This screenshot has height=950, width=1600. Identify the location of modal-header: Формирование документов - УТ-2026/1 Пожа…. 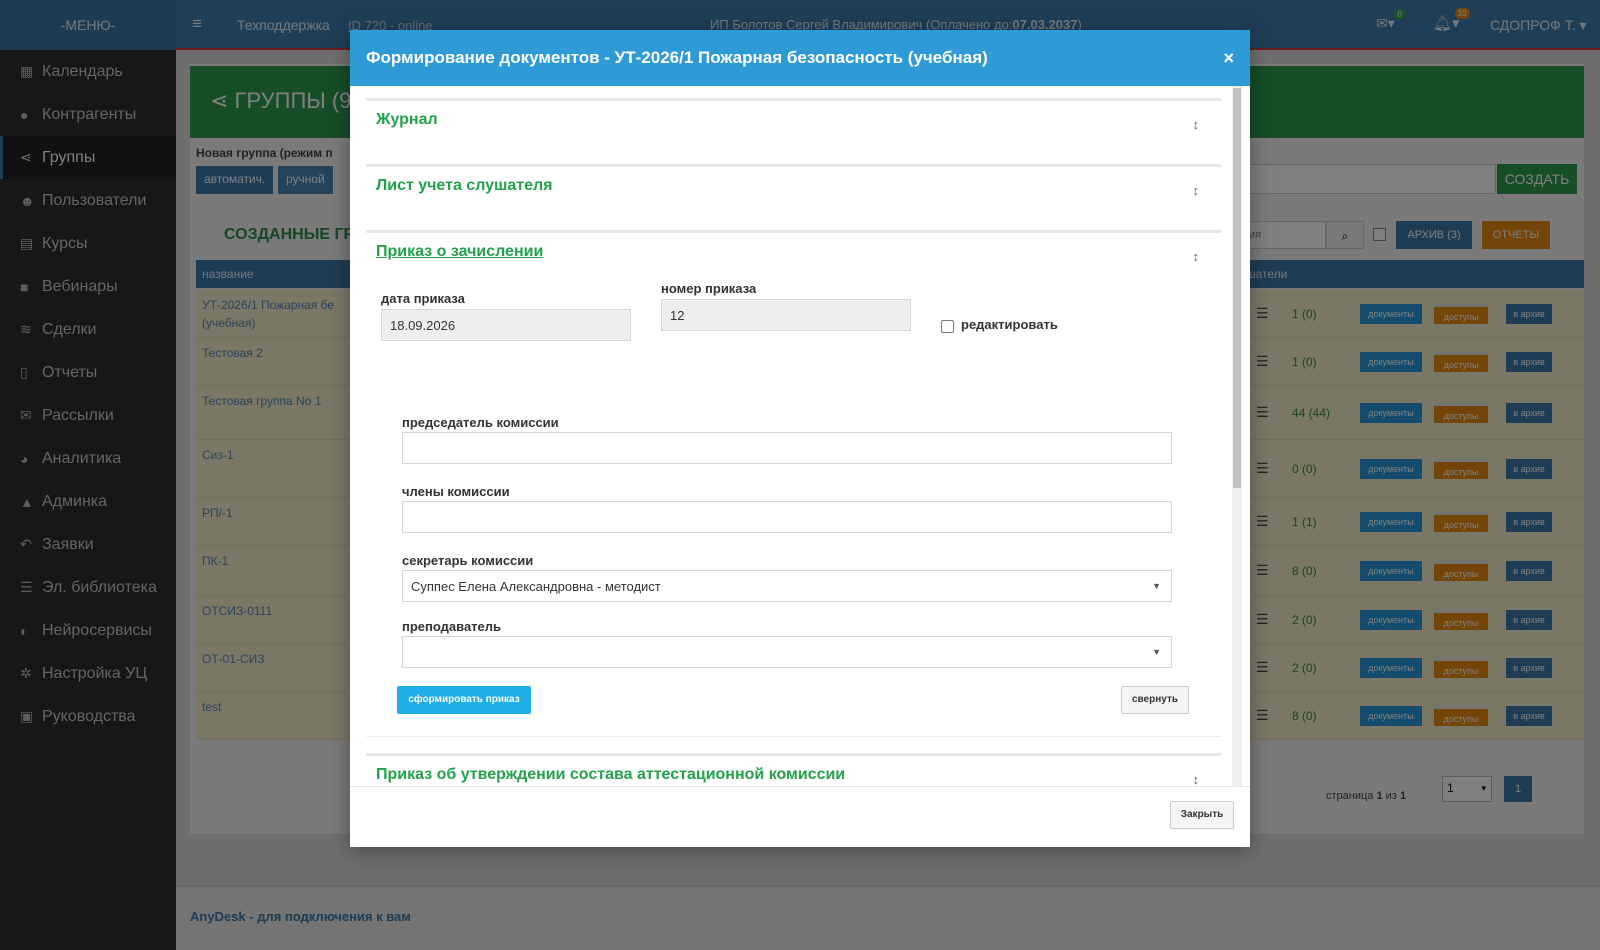
(800, 58).